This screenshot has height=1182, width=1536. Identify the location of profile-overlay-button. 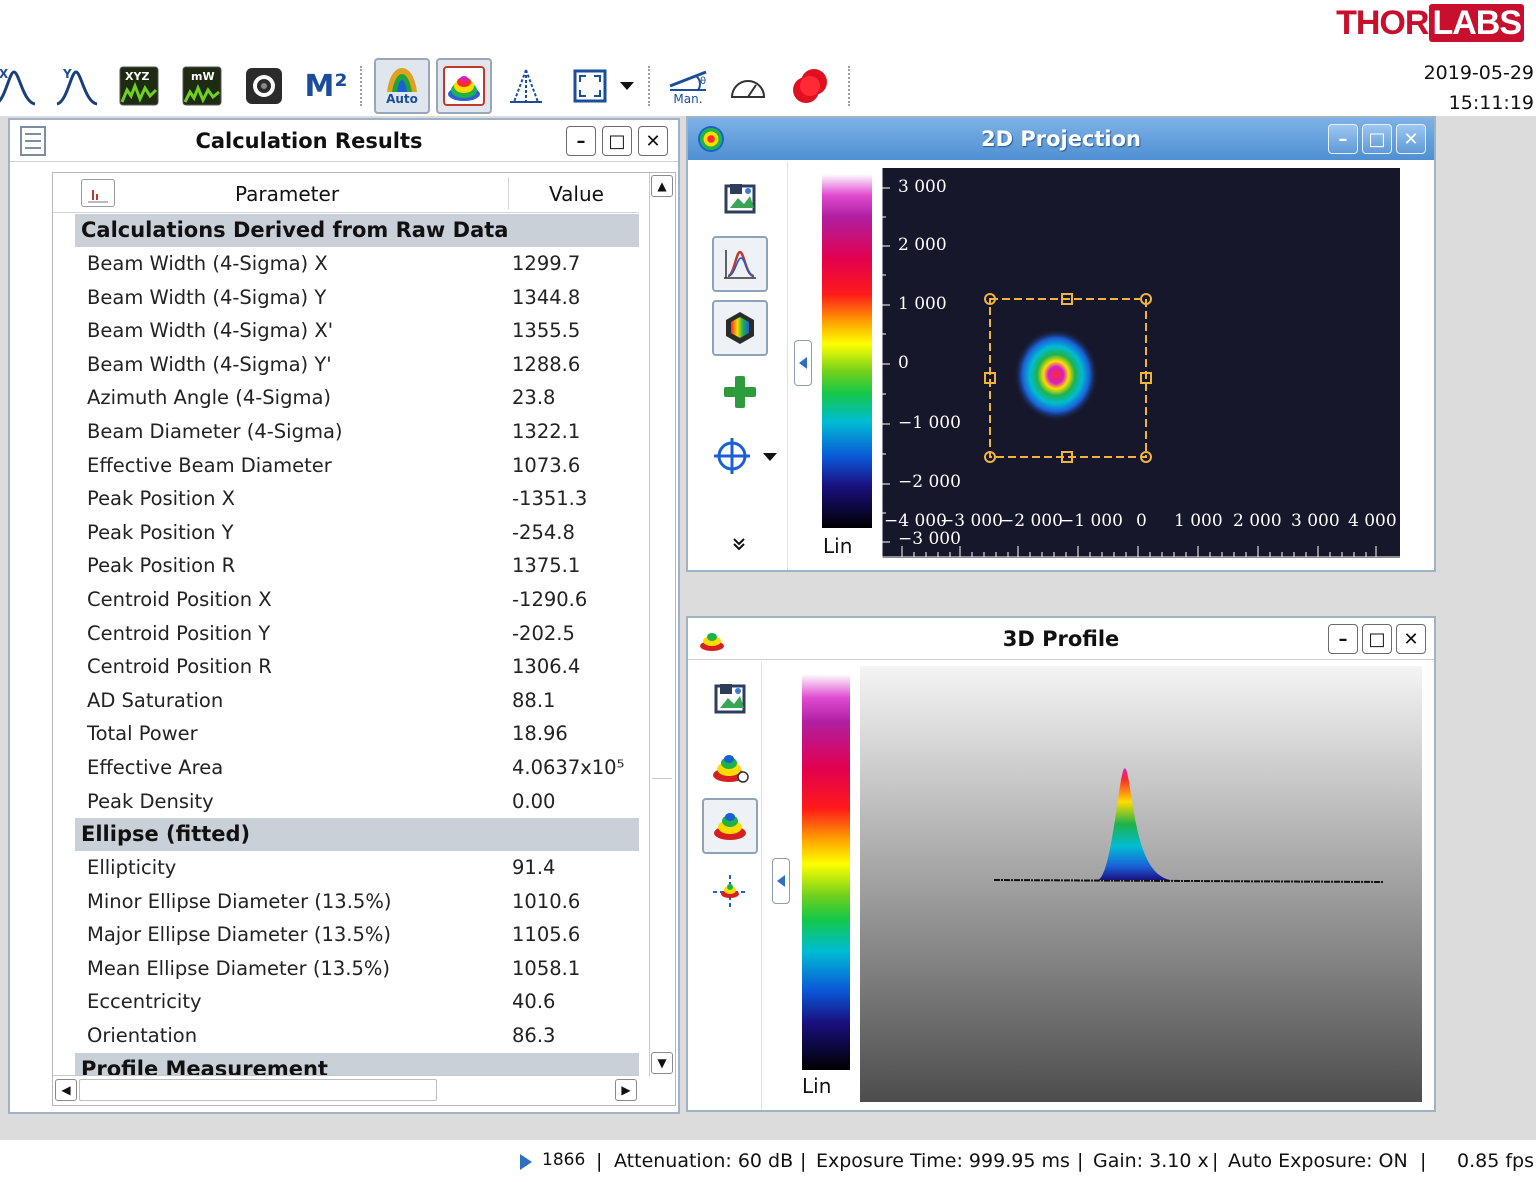
(740, 264).